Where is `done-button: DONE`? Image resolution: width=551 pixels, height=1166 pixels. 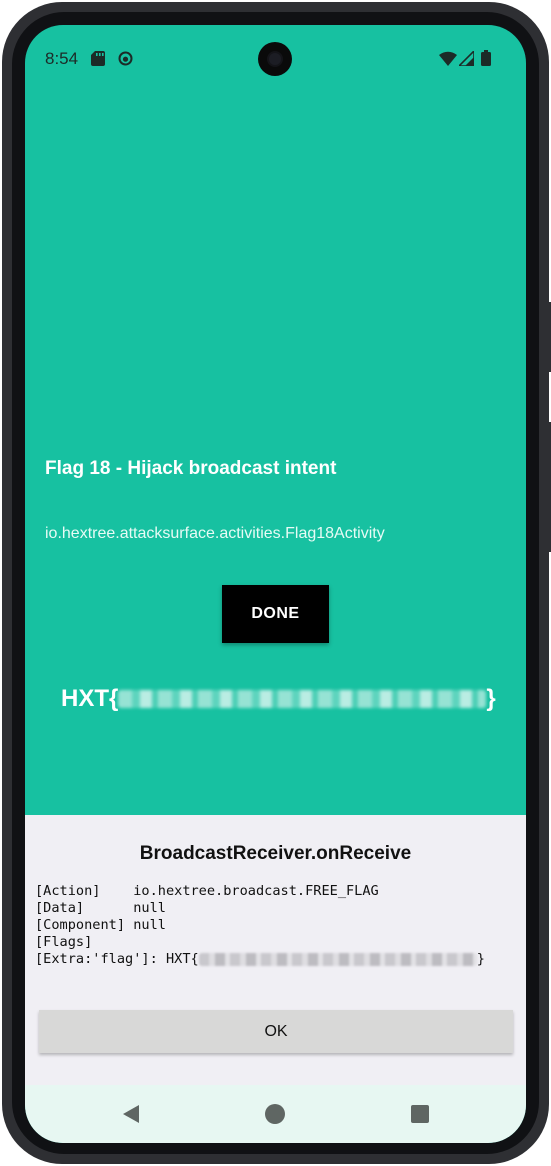 done-button: DONE is located at coordinates (275, 614).